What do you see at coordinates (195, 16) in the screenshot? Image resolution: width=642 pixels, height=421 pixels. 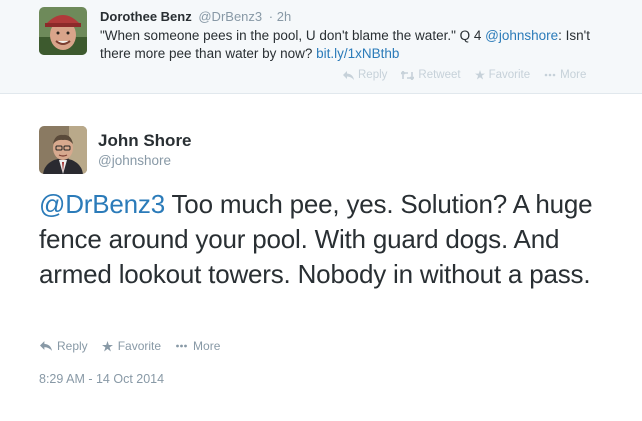 I see `reply-tweet-header: Dorothee Benz @DrBenz3 · 2h` at bounding box center [195, 16].